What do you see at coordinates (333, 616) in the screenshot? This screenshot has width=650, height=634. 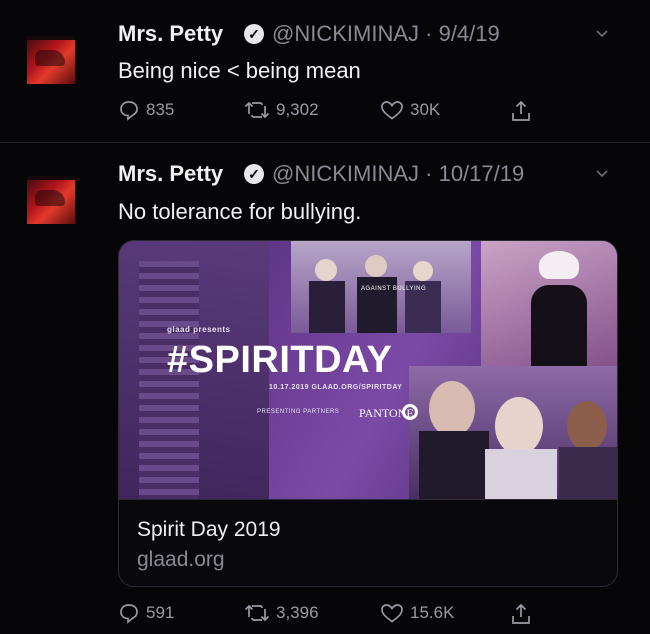 I see `tweet-actions: 591 3,396 15.6K` at bounding box center [333, 616].